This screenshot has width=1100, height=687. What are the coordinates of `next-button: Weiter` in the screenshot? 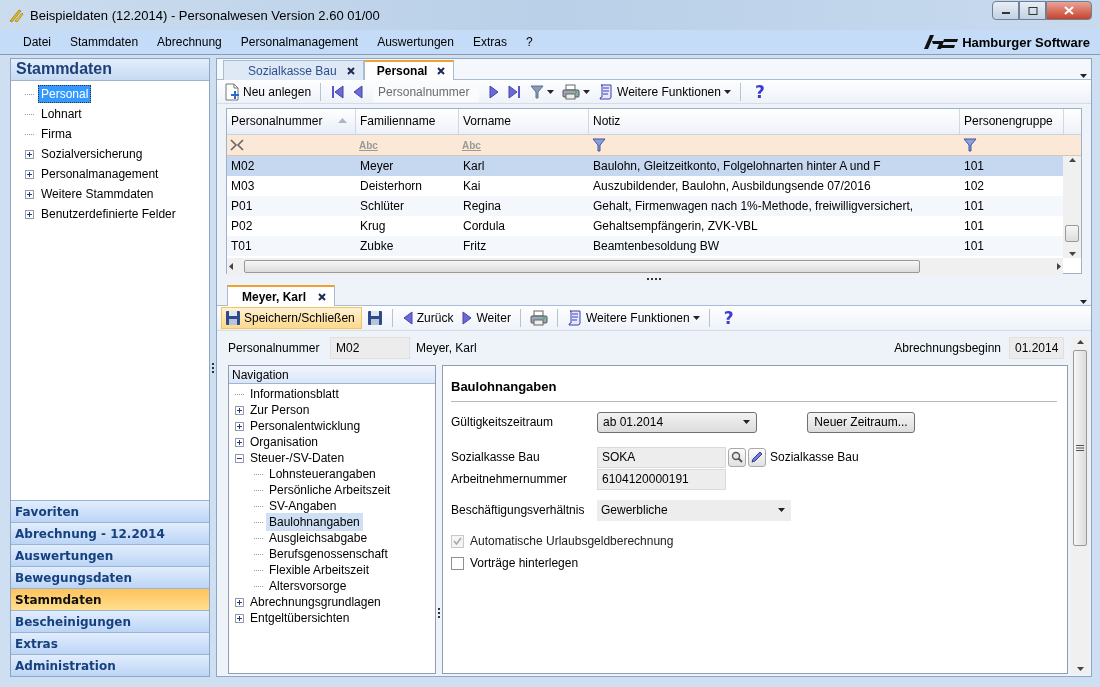 It's located at (486, 318).